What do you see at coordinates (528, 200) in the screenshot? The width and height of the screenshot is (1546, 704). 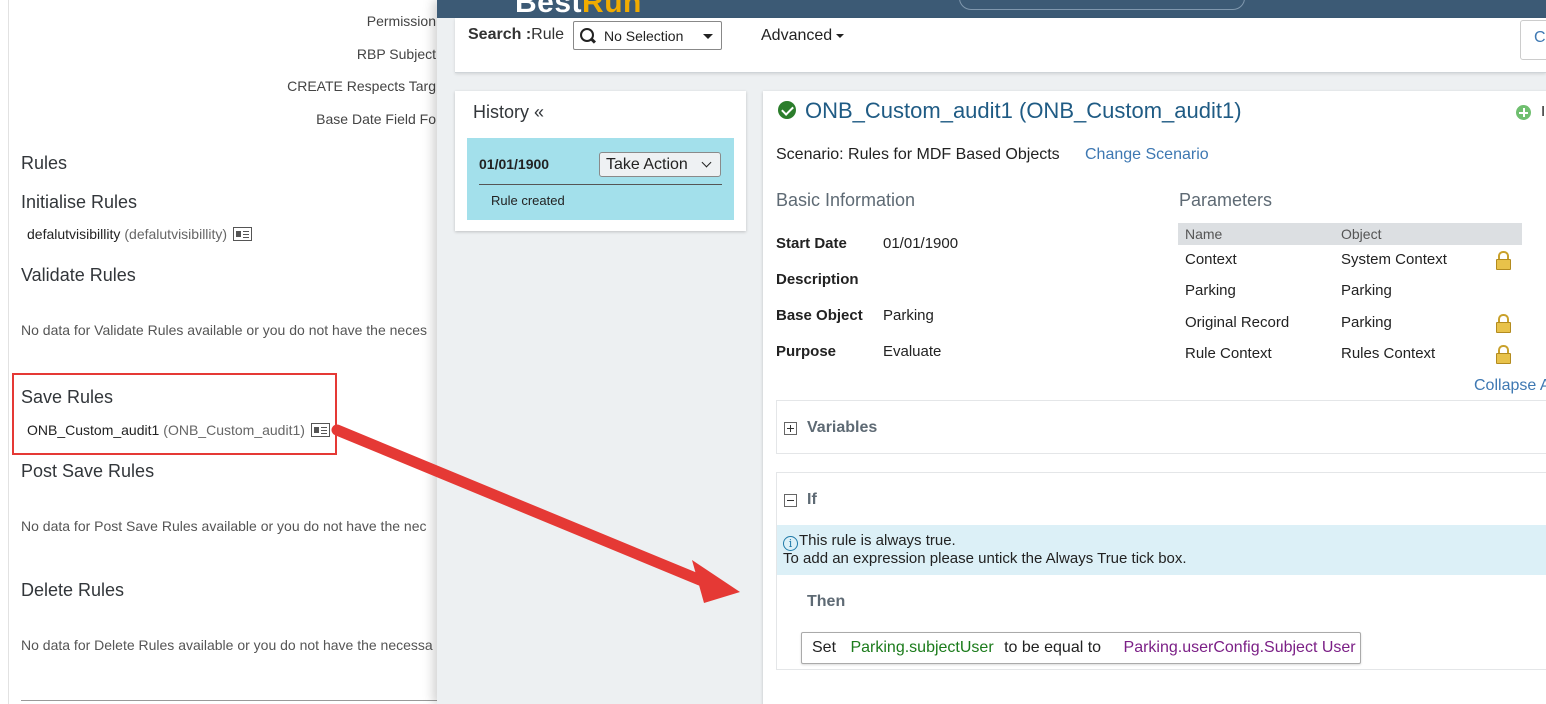 I see `history-entry-note: Rule created` at bounding box center [528, 200].